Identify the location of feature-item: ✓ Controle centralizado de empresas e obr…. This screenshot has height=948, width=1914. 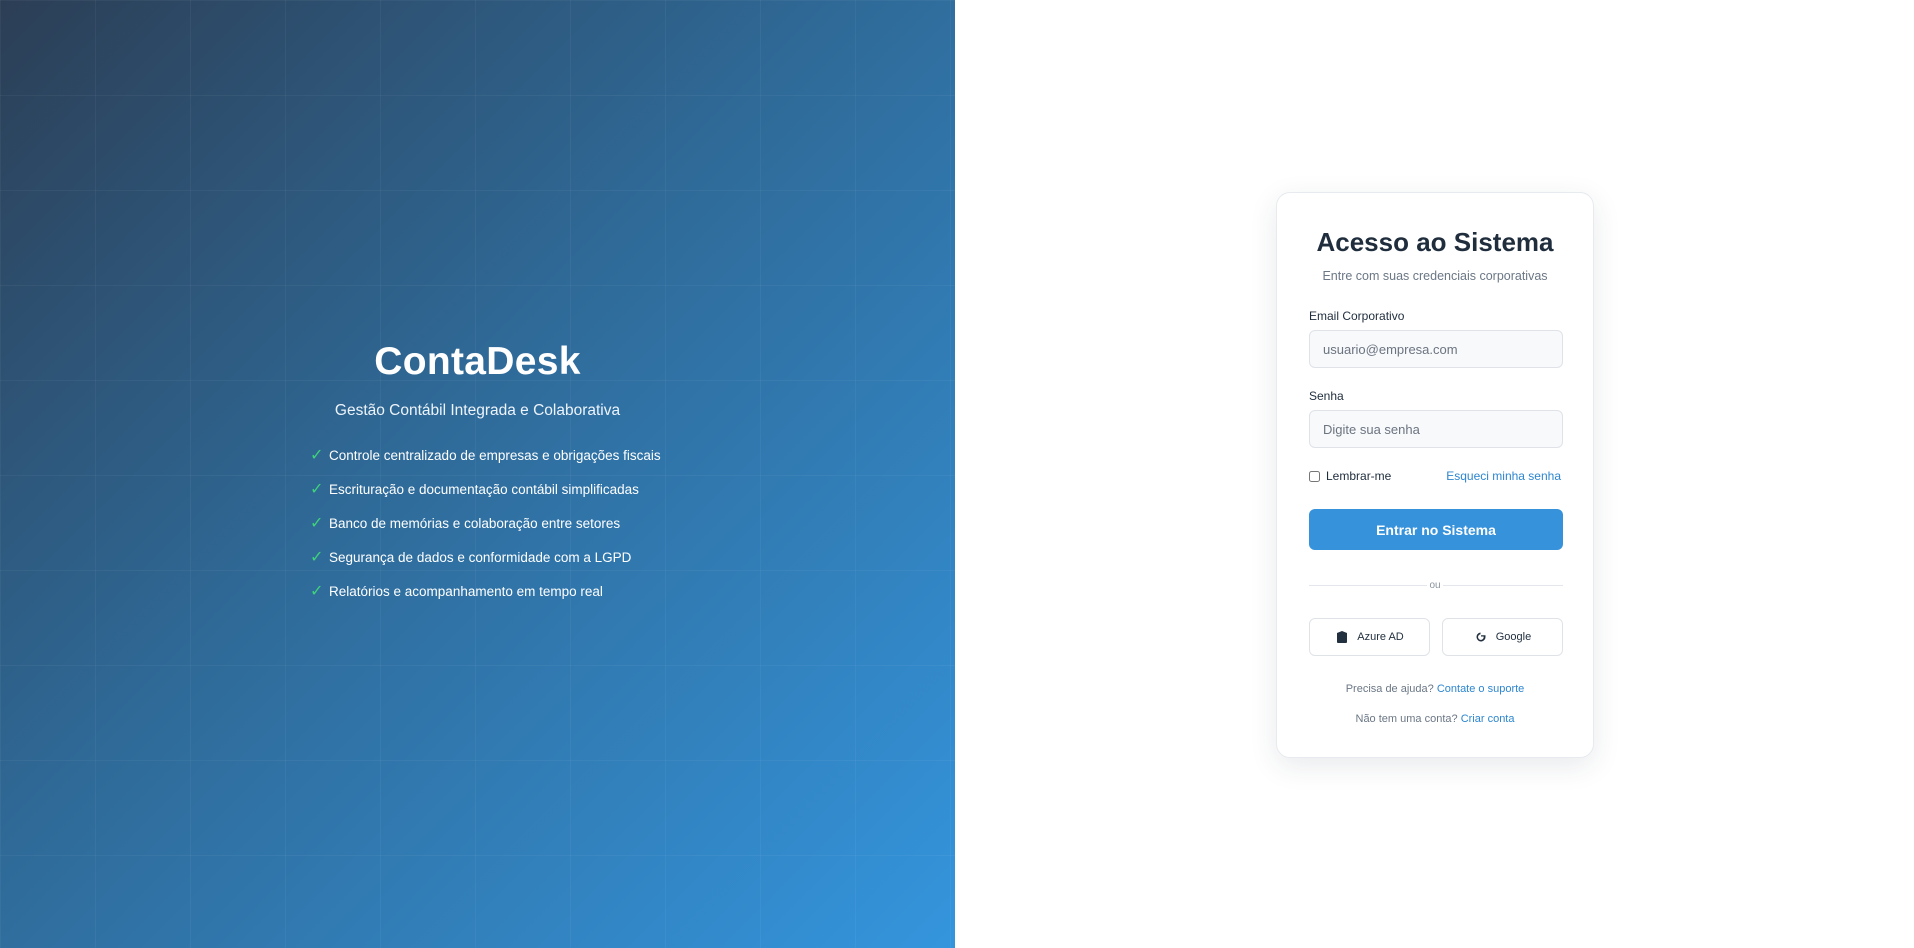
(485, 463).